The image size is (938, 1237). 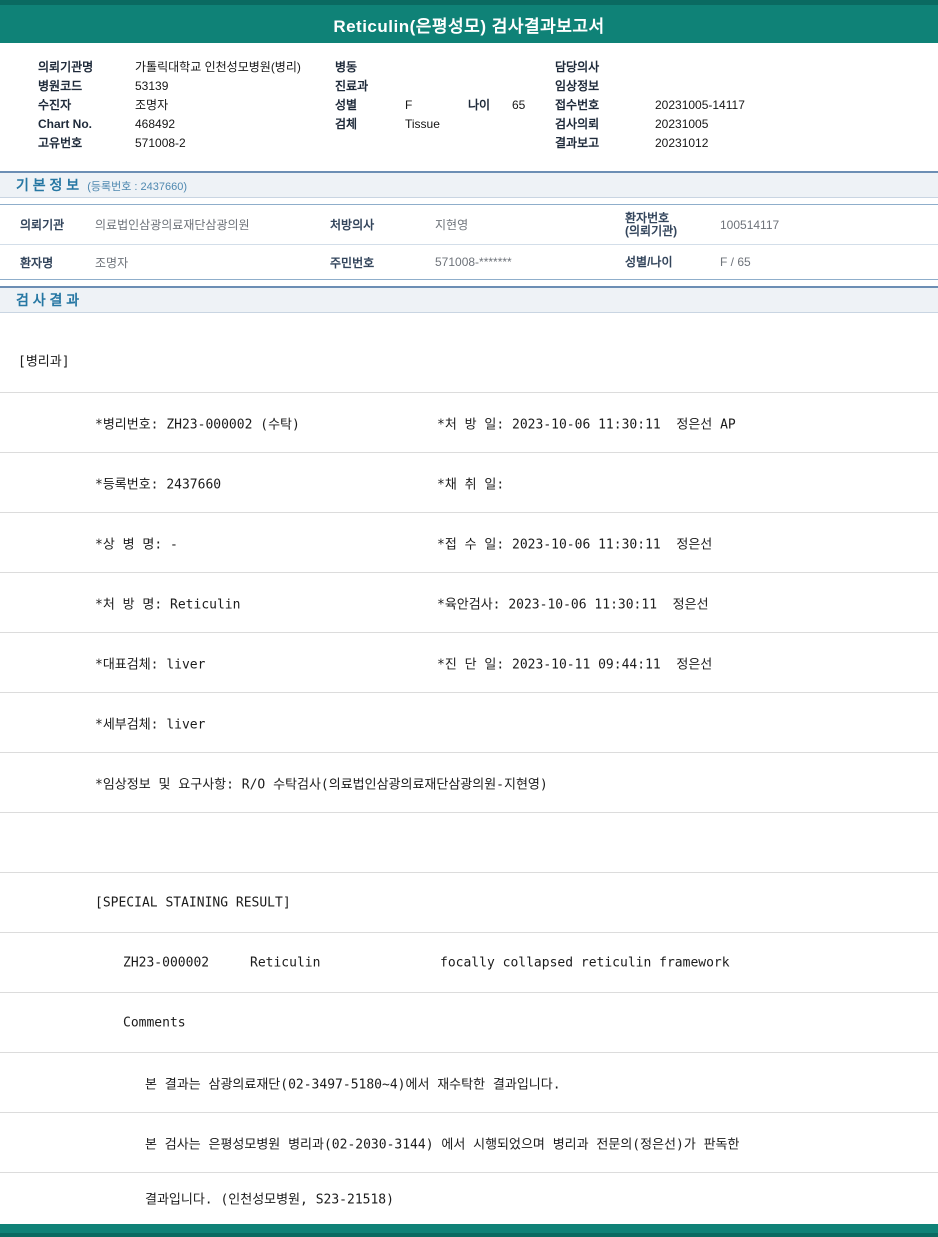 What do you see at coordinates (352, 225) in the screenshot?
I see `cell-label-prescribing-doctor: 처방의사` at bounding box center [352, 225].